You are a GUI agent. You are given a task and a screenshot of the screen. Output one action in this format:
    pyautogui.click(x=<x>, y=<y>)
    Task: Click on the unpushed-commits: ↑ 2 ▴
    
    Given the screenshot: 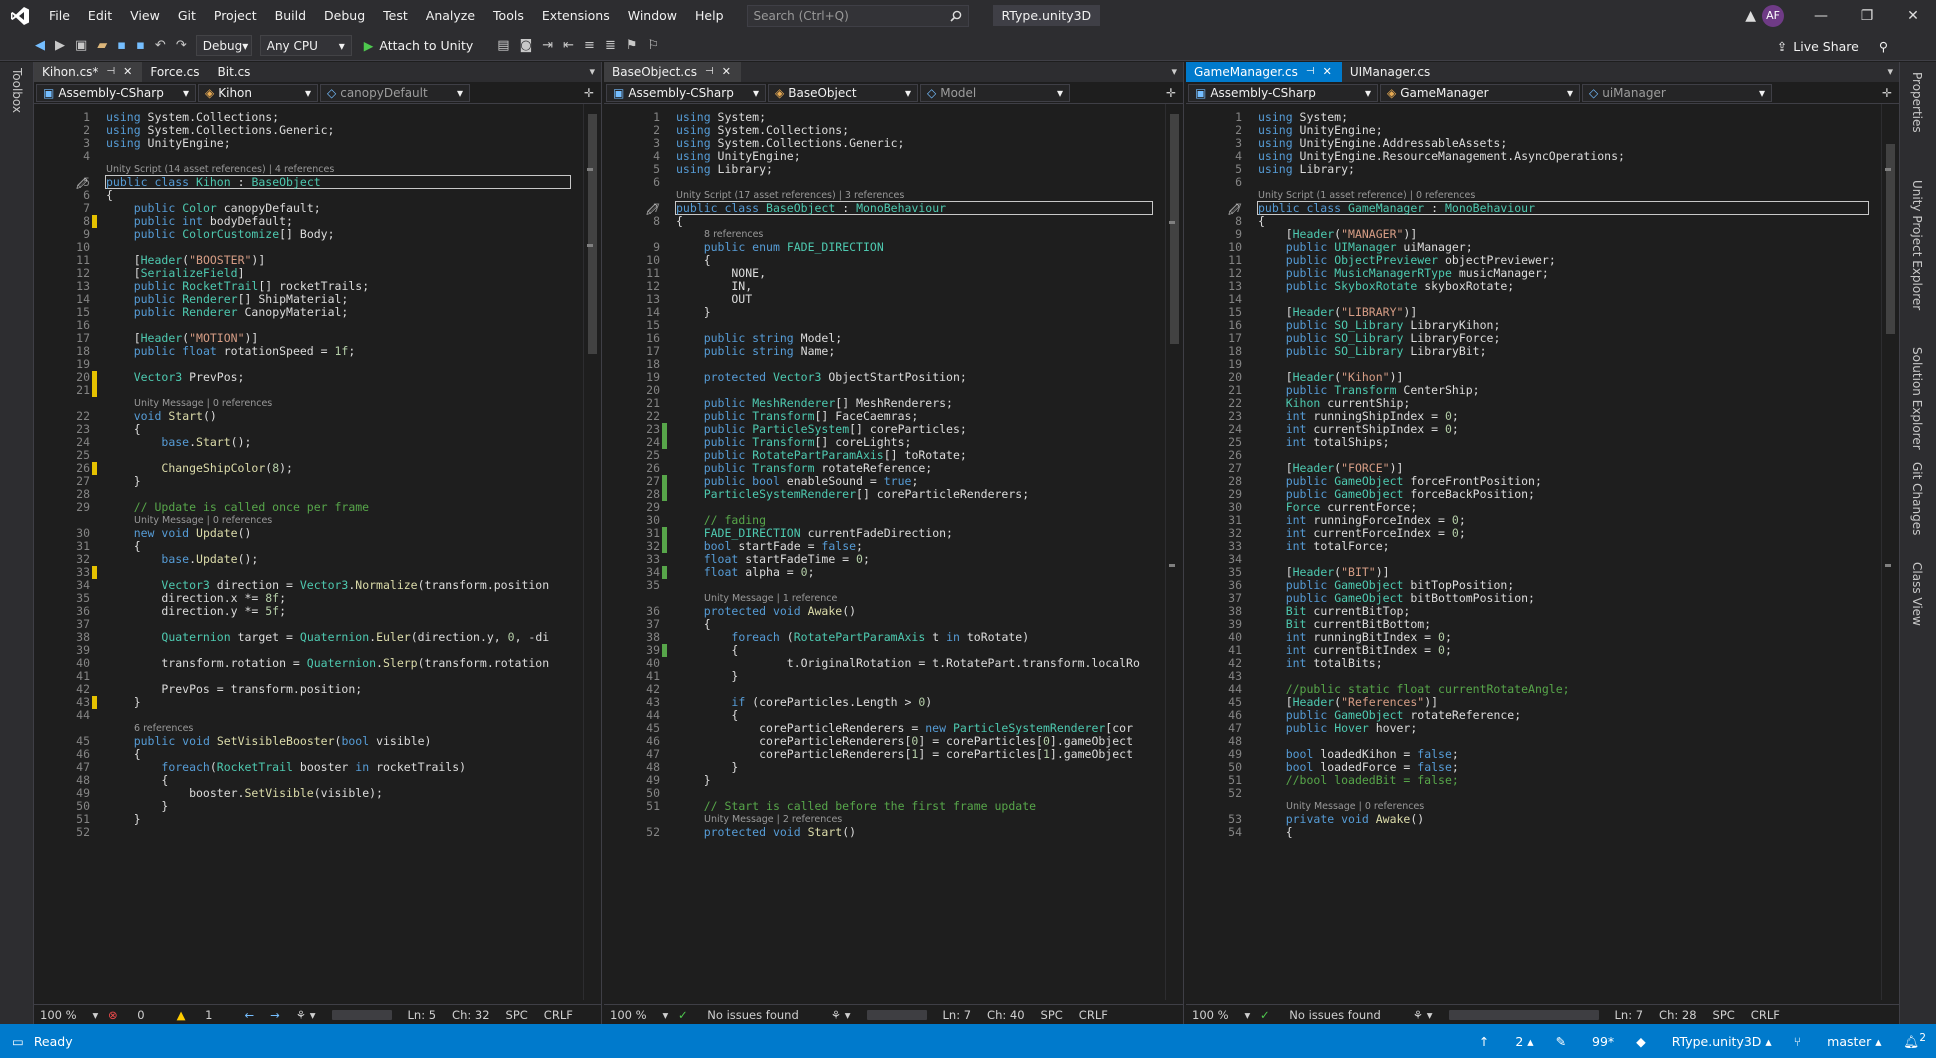 What is the action you would take?
    pyautogui.click(x=1506, y=1041)
    